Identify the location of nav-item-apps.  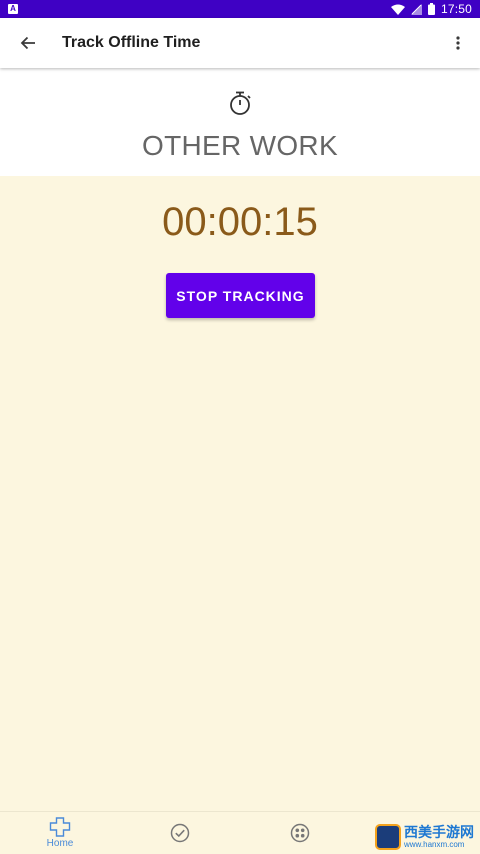
(300, 833).